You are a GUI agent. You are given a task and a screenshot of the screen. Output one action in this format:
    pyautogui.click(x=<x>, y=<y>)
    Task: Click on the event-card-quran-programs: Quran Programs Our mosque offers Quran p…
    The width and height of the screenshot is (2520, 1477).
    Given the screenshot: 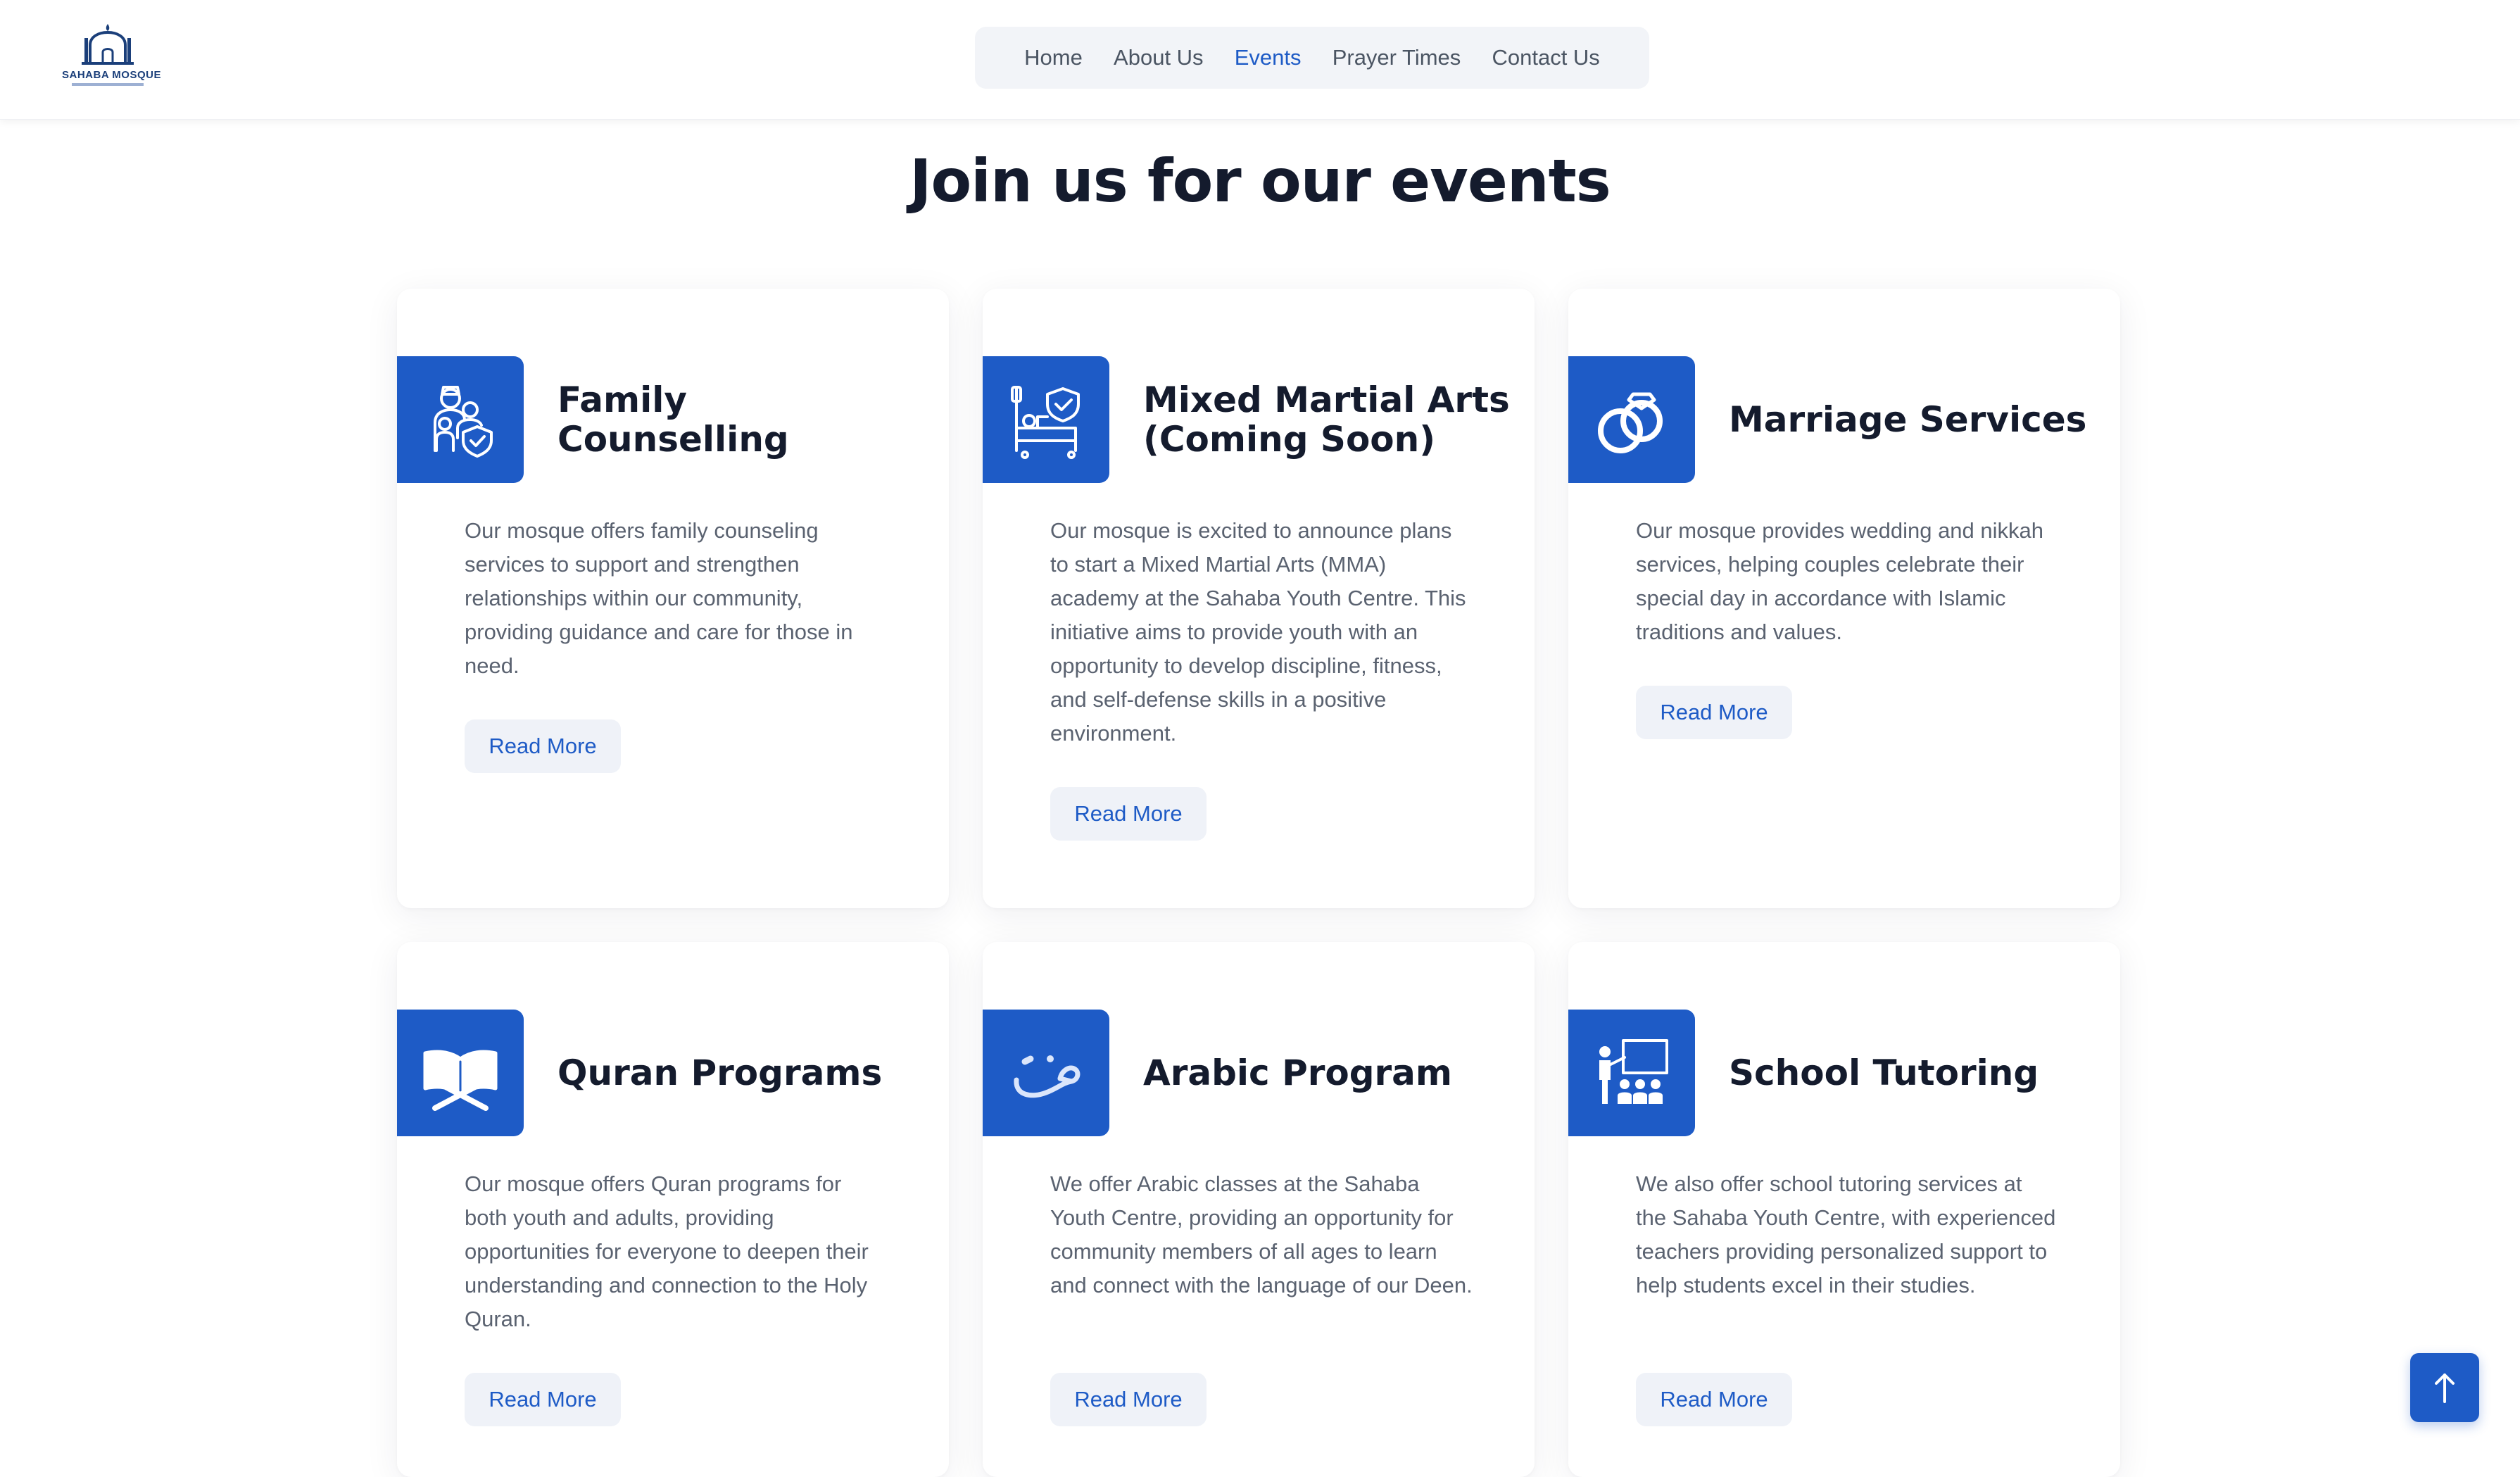 What is the action you would take?
    pyautogui.click(x=673, y=1209)
    